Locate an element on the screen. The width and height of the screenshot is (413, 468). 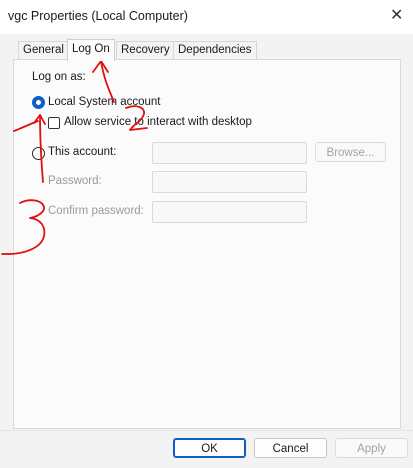
interact-desktop-label: Allow service to interact with desktop is located at coordinates (158, 122).